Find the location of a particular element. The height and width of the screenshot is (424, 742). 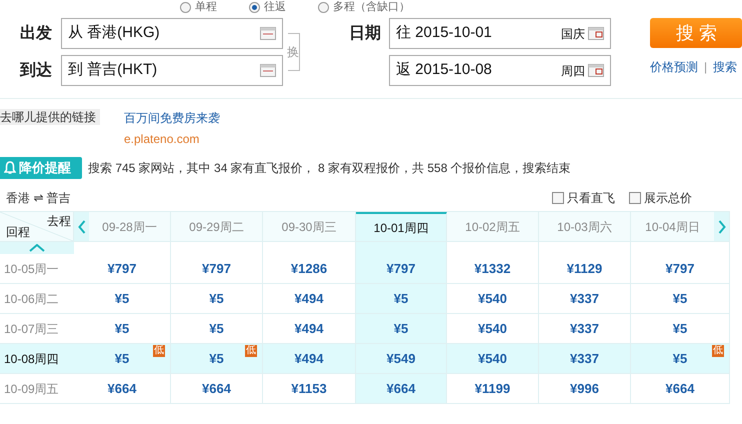

search-status-text: 搜索 745 家网站，其中 34 家有直飞报价， 8 家有双程报价，共 558 个报价信息，搜索结束 is located at coordinates (329, 168).